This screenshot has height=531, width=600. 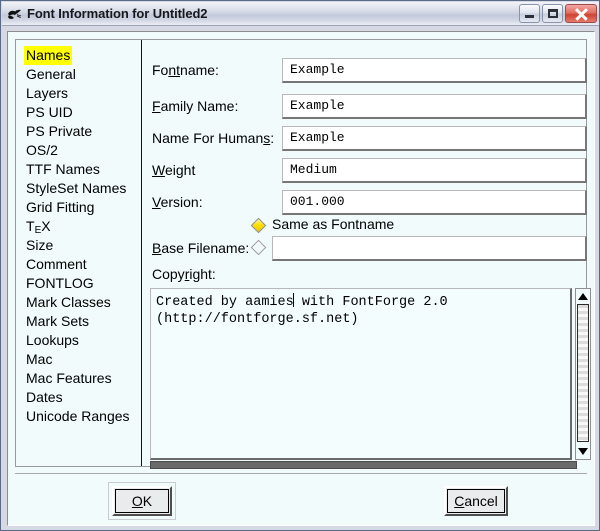 What do you see at coordinates (68, 302) in the screenshot?
I see `sidebar-item-mark-classes: Mark Classes` at bounding box center [68, 302].